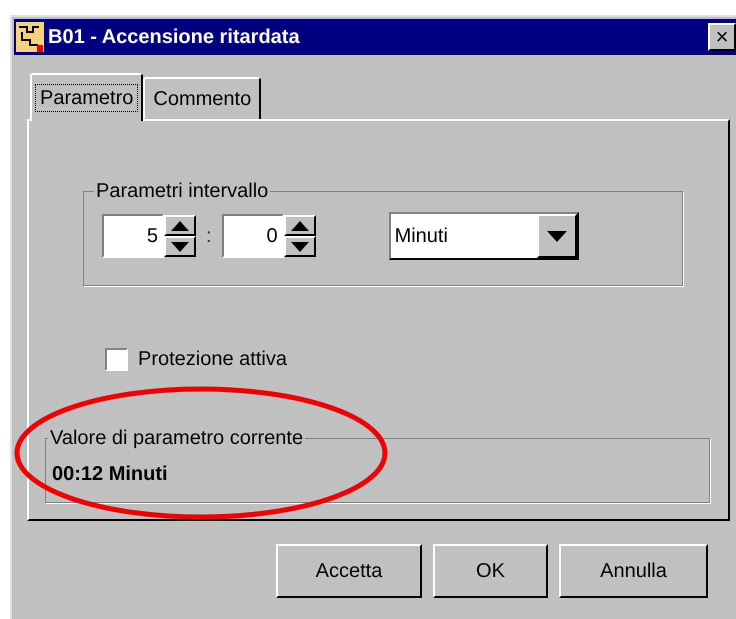  What do you see at coordinates (182, 191) in the screenshot?
I see `group-label: Parametri intervallo` at bounding box center [182, 191].